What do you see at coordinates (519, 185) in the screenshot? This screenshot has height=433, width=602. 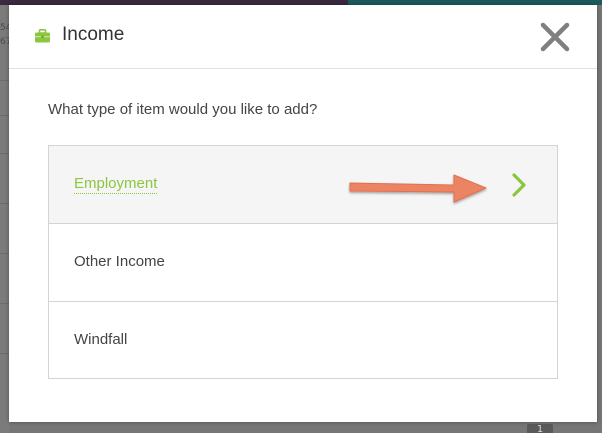 I see `chevron-right-icon` at bounding box center [519, 185].